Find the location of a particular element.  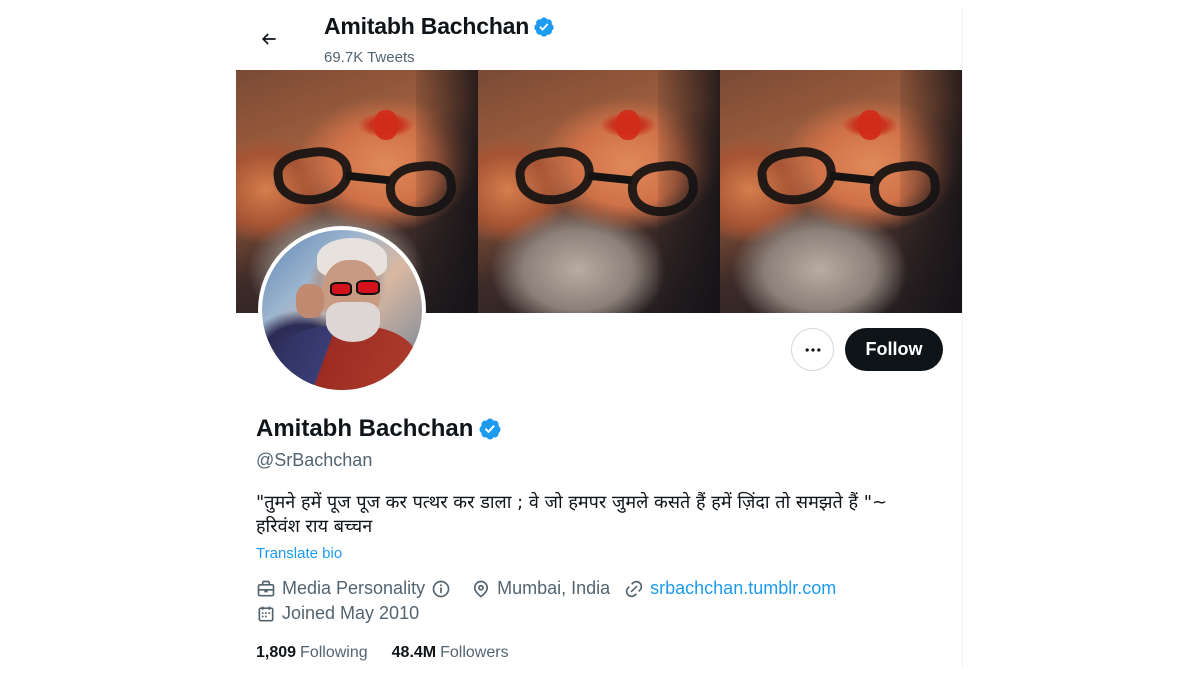

calendar-icon is located at coordinates (266, 613).